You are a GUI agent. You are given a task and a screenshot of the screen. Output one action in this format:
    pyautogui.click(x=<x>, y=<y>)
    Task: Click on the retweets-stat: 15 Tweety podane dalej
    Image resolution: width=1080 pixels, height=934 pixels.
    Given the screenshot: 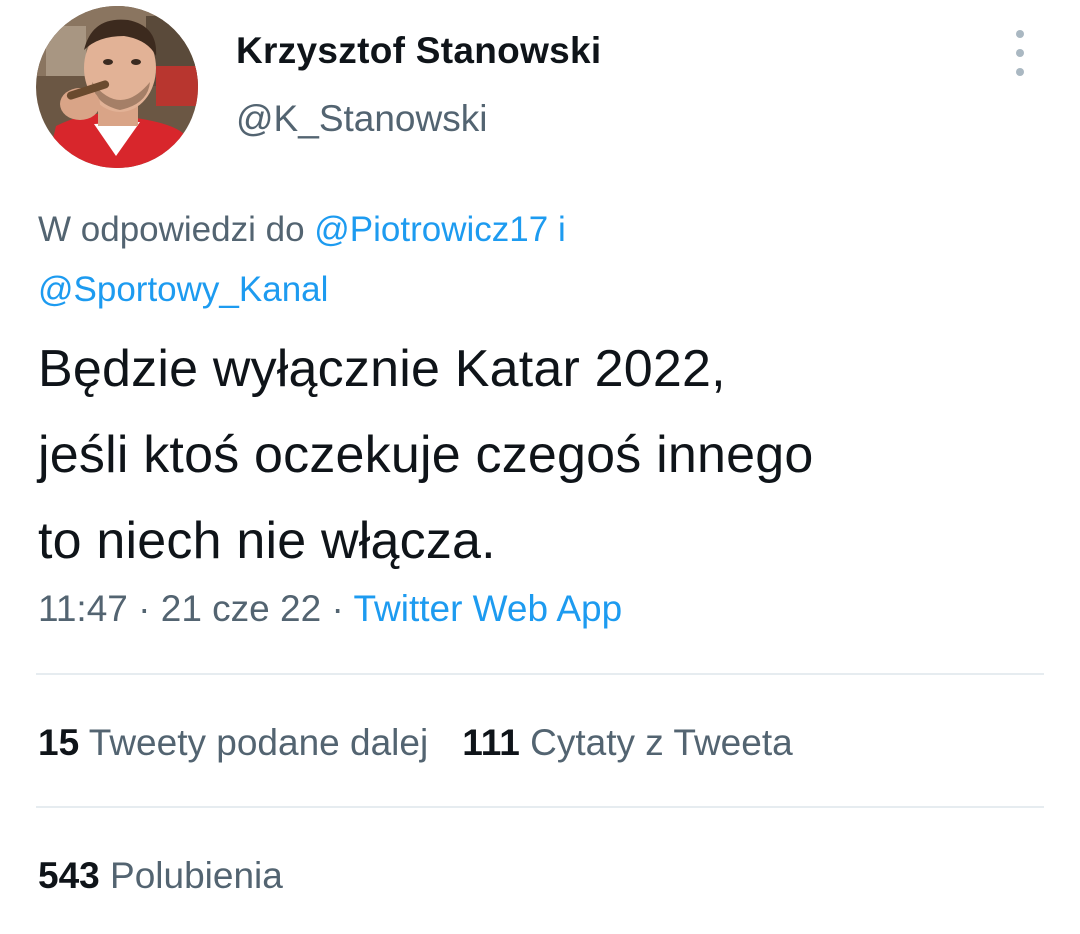 What is the action you would take?
    pyautogui.click(x=233, y=742)
    